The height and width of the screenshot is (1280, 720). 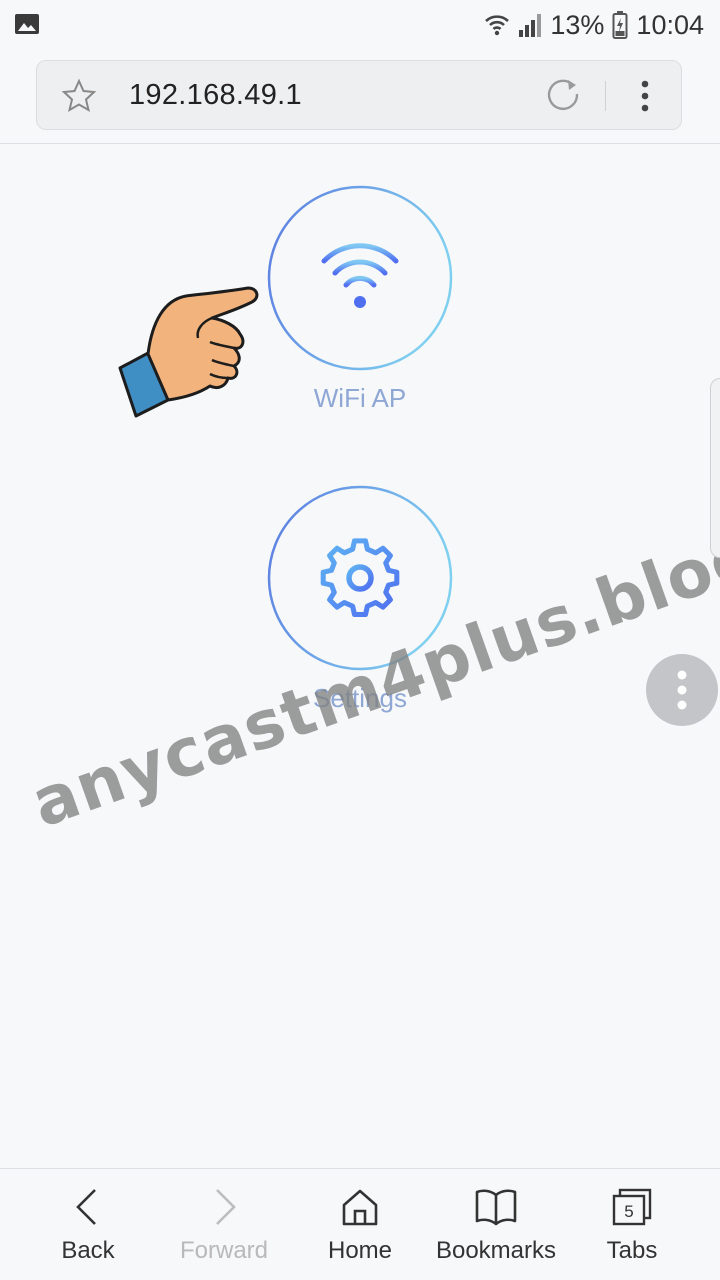 I want to click on battery-percent: 13%, so click(x=577, y=24).